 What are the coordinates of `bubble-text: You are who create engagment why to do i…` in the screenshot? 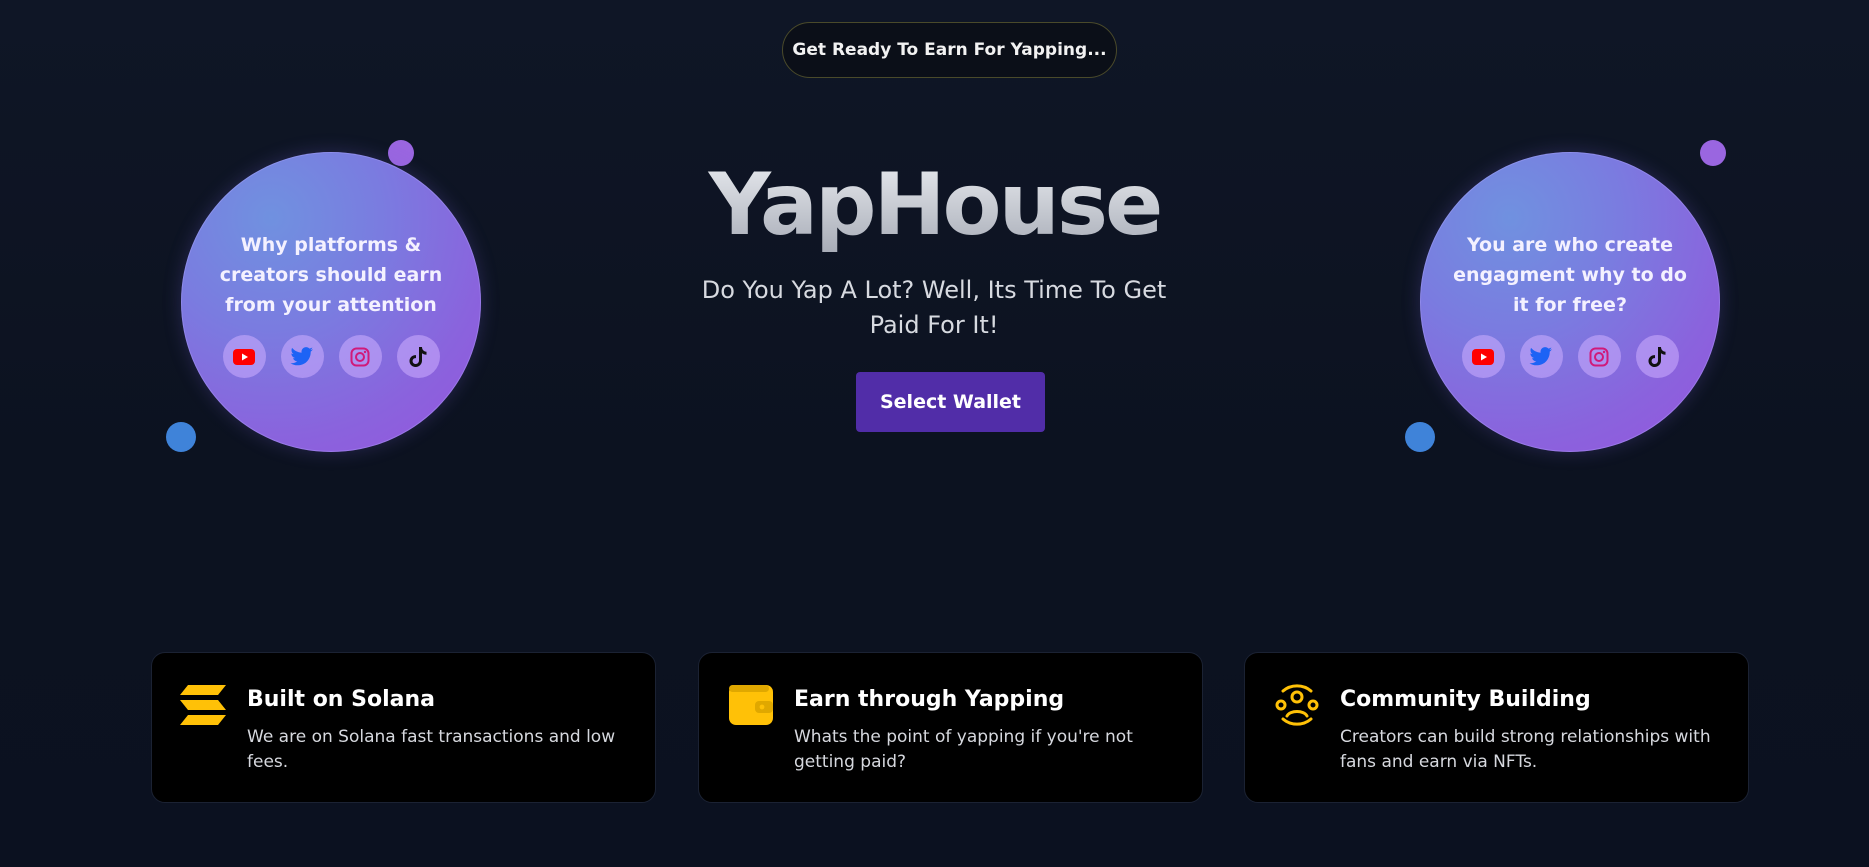 It's located at (1570, 275).